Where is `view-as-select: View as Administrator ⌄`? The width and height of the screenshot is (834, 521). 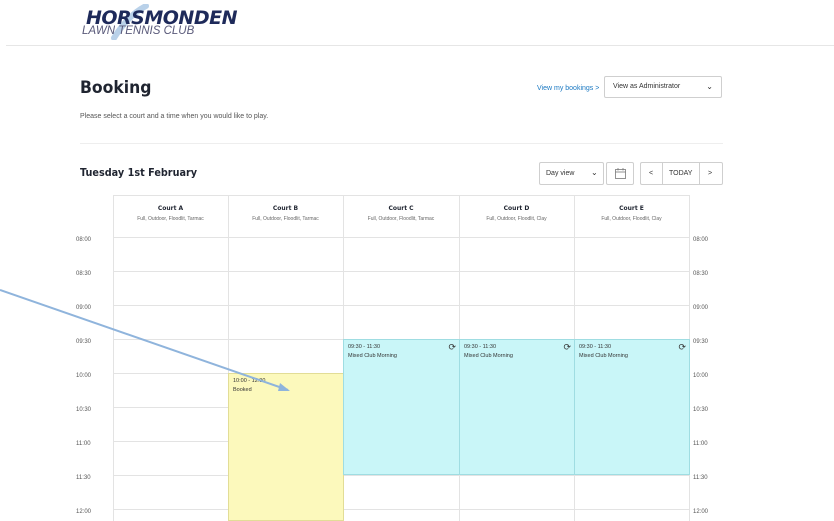
view-as-select: View as Administrator ⌄ is located at coordinates (663, 87).